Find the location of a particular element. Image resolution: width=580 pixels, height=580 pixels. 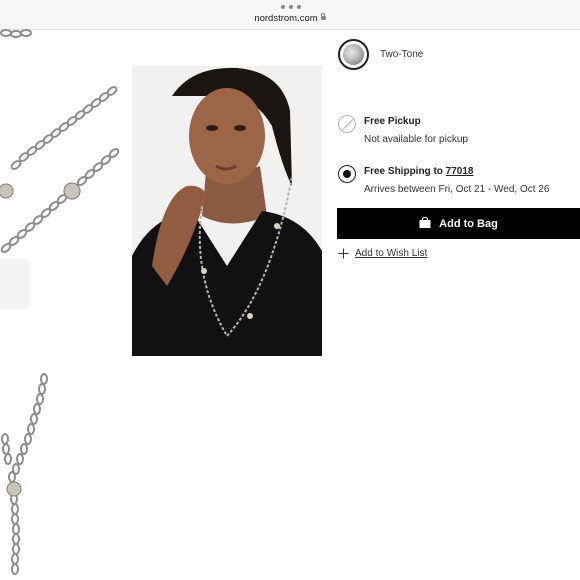

browser-address-bar: nordstrom.com is located at coordinates (290, 15).